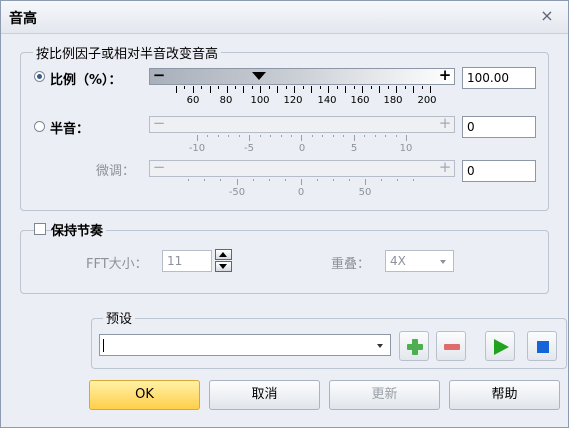 This screenshot has width=569, height=428. I want to click on ratio-label: 比例（%）：, so click(86, 80).